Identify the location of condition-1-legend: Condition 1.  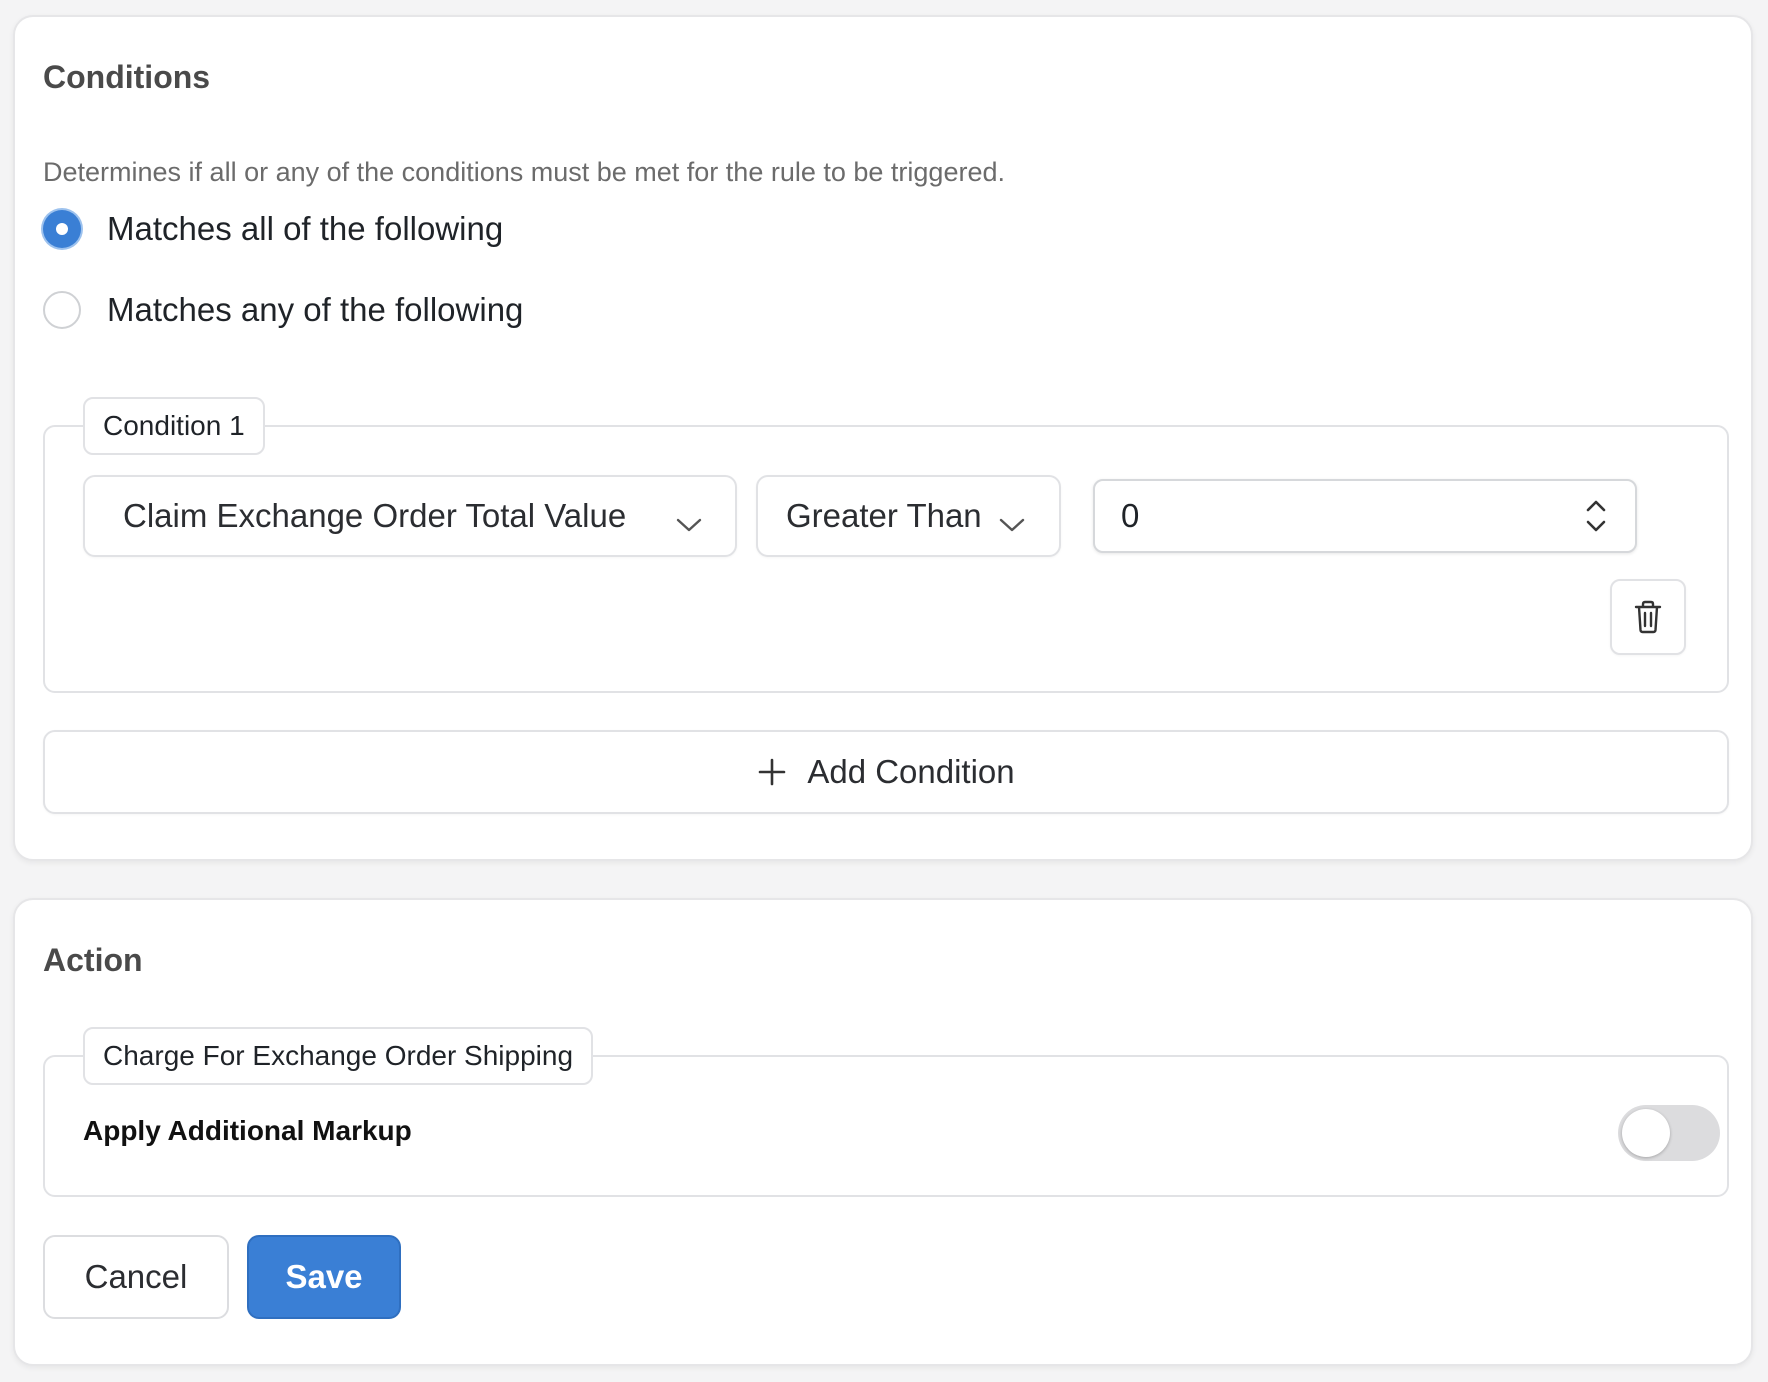
(174, 426).